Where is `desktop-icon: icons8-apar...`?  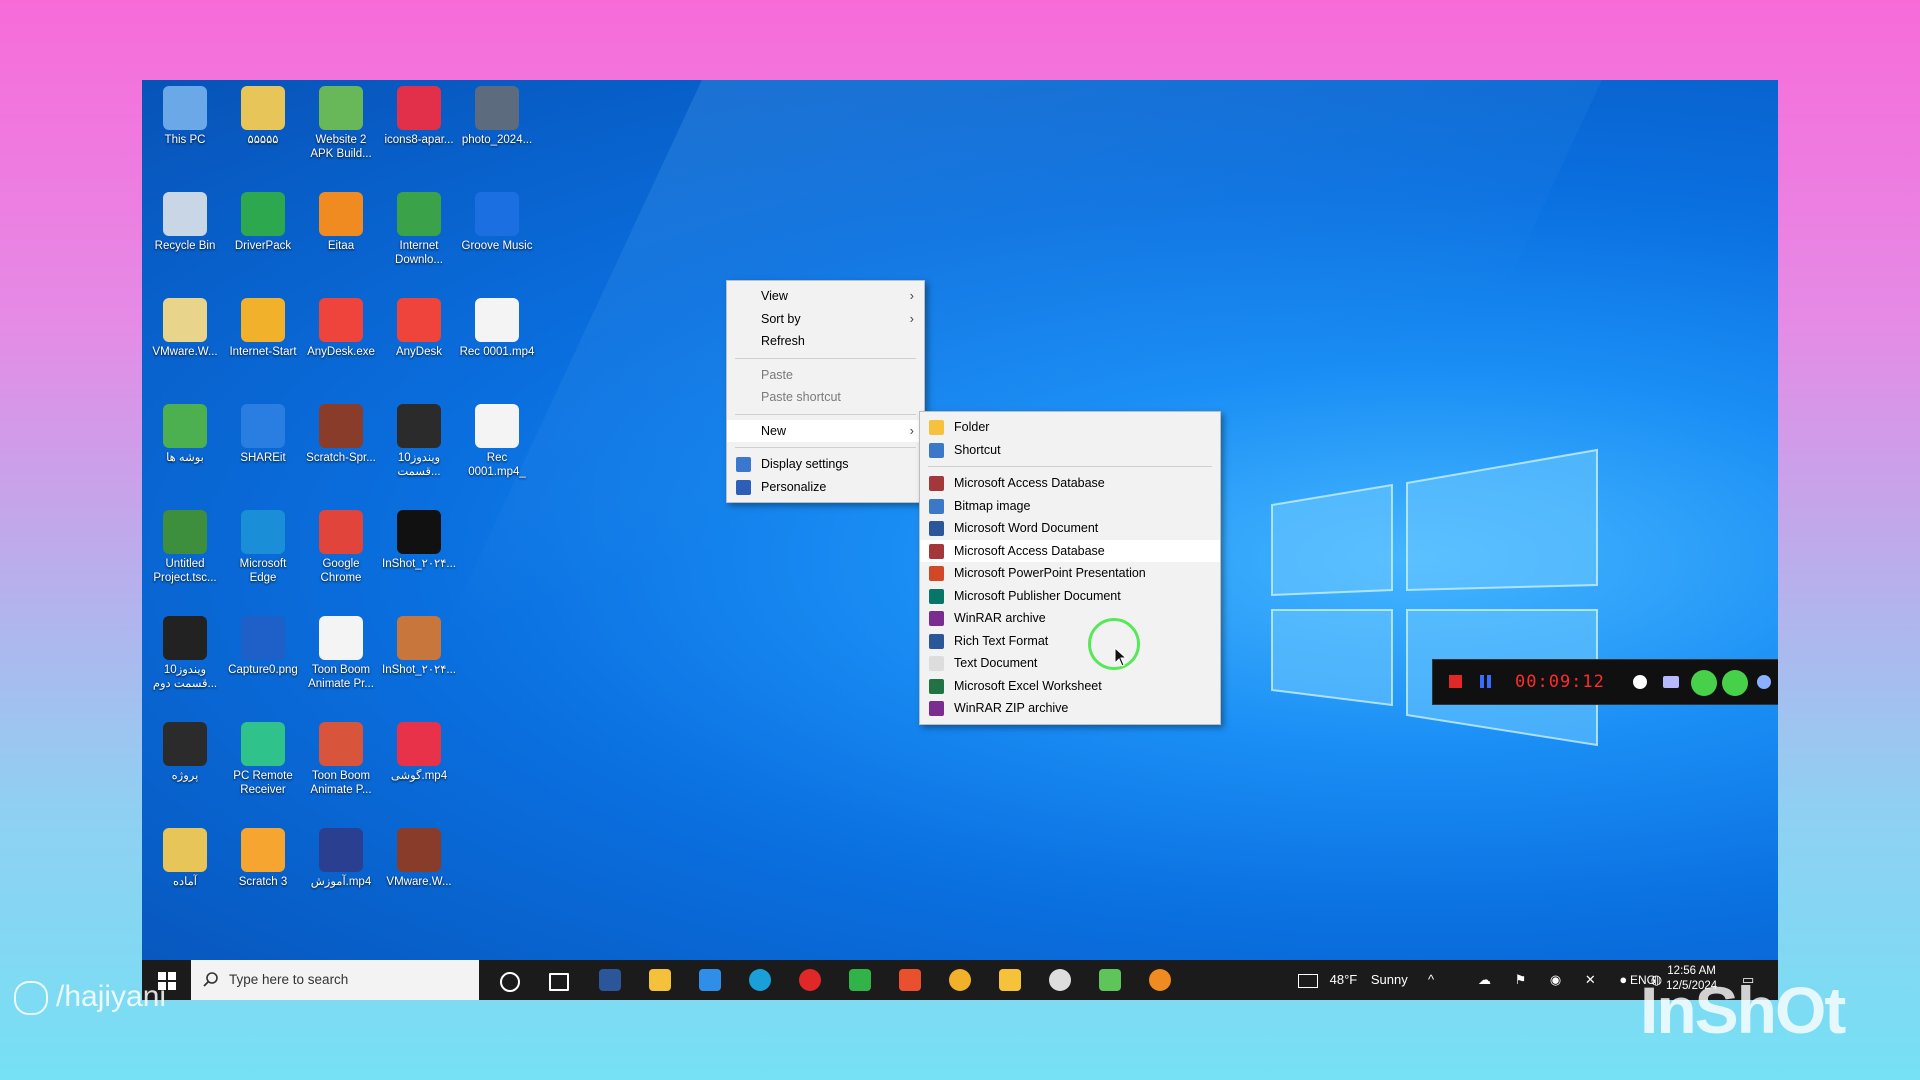
desktop-icon: icons8-apar... is located at coordinates (419, 116).